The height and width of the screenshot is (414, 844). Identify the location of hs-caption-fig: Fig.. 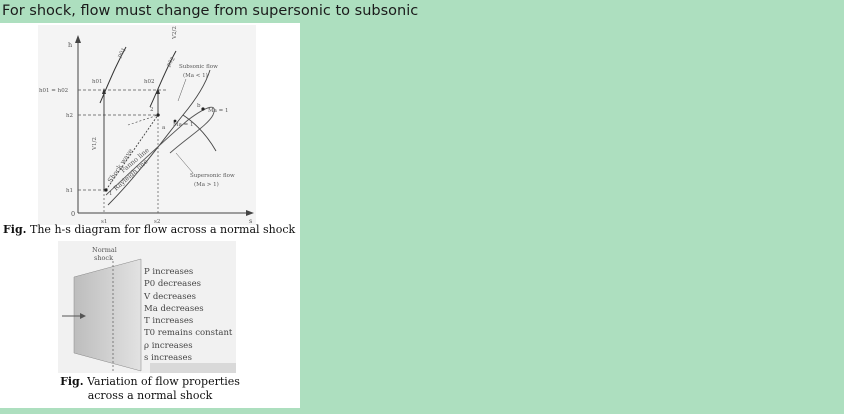
(15, 229).